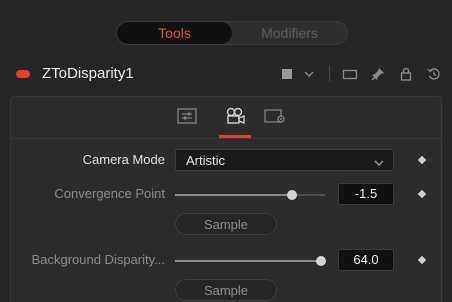 This screenshot has width=452, height=302. Describe the element at coordinates (434, 74) in the screenshot. I see `reset-icon` at that location.